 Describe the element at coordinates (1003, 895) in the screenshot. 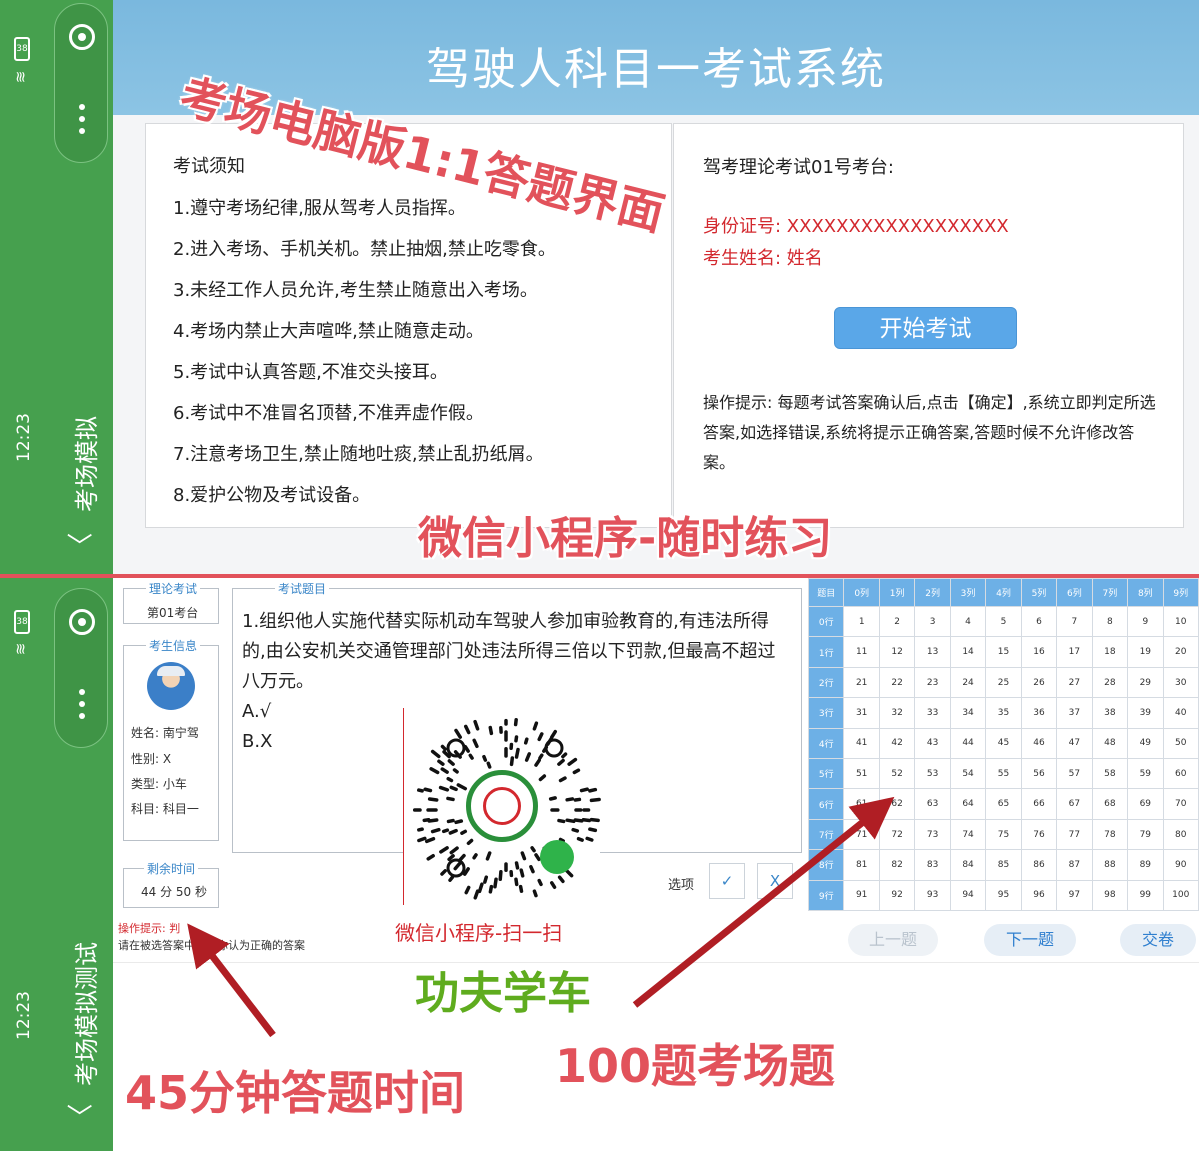

I see `grid-question-cell: 95` at that location.